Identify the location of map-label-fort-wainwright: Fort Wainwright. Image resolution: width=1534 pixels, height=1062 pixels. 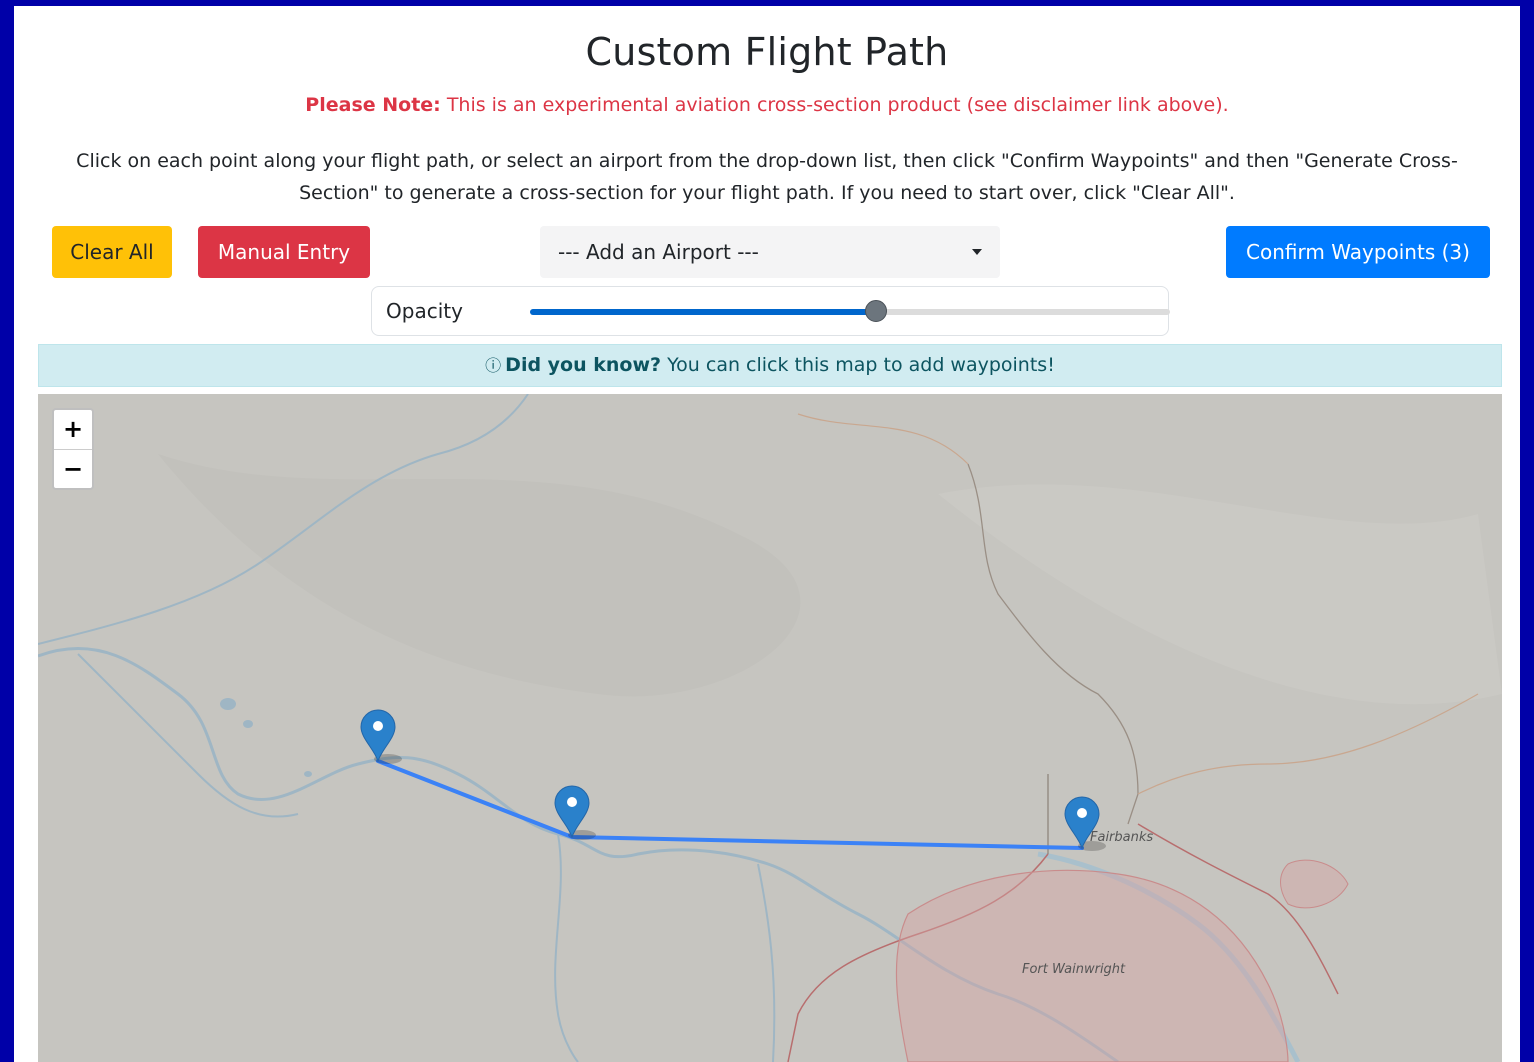
(1074, 969).